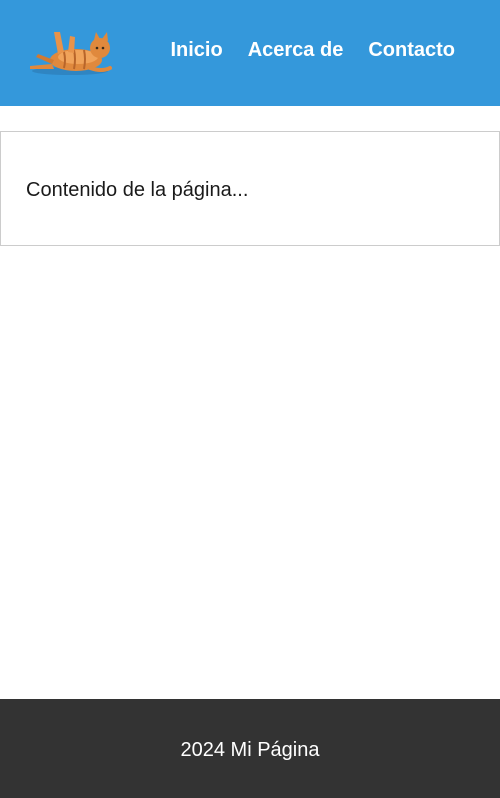  I want to click on nav-link-inicio: Inicio, so click(196, 50).